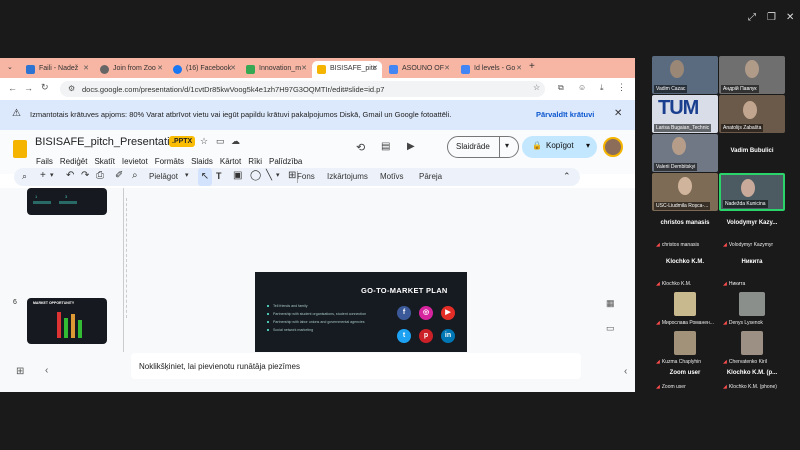  What do you see at coordinates (610, 328) in the screenshot?
I see `keep-icon: ▭` at bounding box center [610, 328].